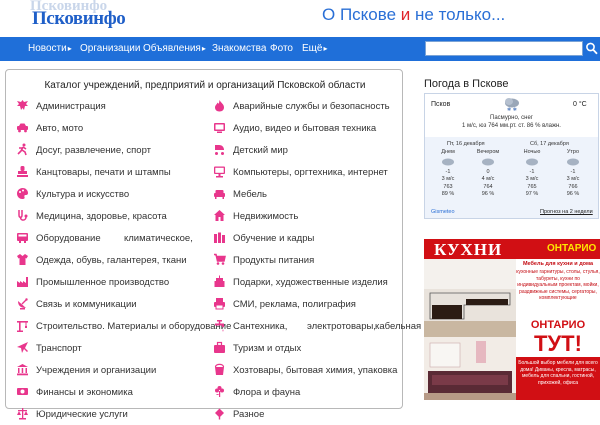 The width and height of the screenshot is (600, 425). What do you see at coordinates (22, 326) in the screenshot?
I see `crane-icon` at bounding box center [22, 326].